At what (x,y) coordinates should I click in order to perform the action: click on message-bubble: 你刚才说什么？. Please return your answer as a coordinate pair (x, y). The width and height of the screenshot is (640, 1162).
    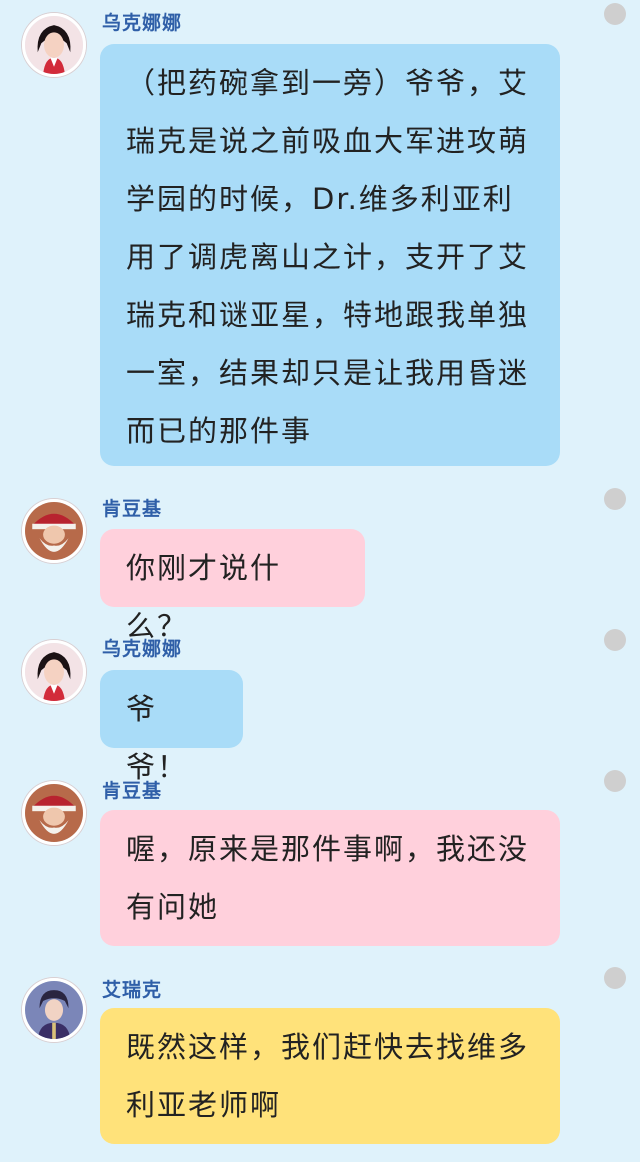
    Looking at the image, I should click on (232, 586).